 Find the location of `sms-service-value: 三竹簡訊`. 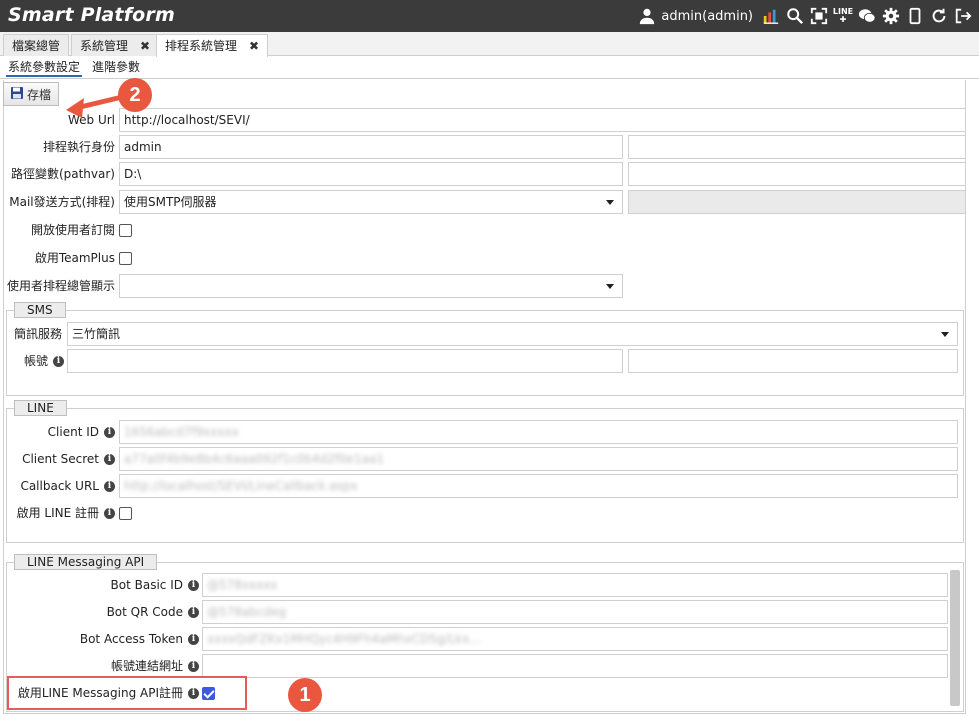

sms-service-value: 三竹簡訊 is located at coordinates (96, 334).